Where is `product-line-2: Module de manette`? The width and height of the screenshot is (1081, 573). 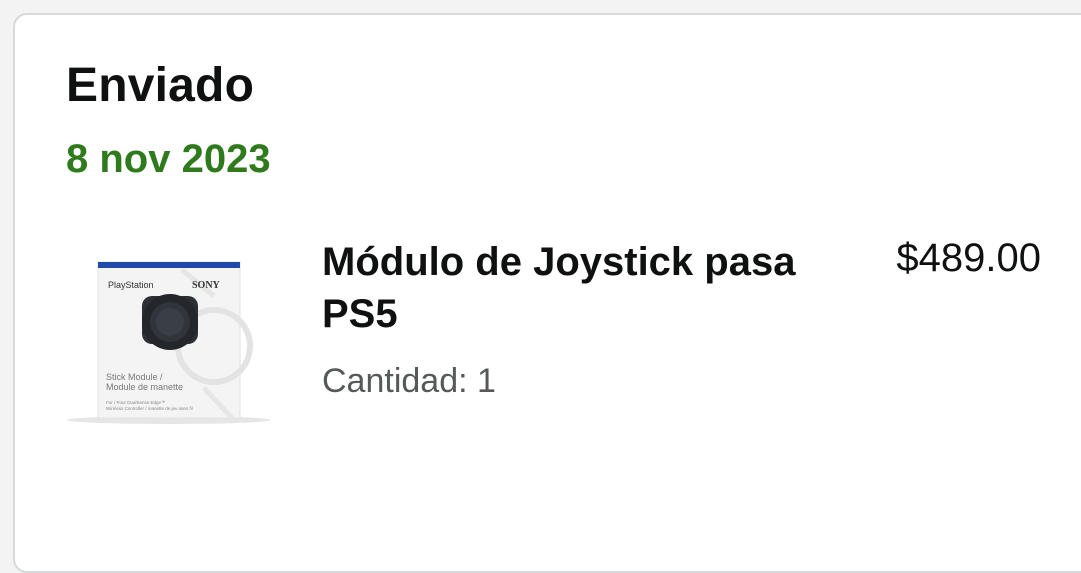
product-line-2: Module de manette is located at coordinates (144, 387).